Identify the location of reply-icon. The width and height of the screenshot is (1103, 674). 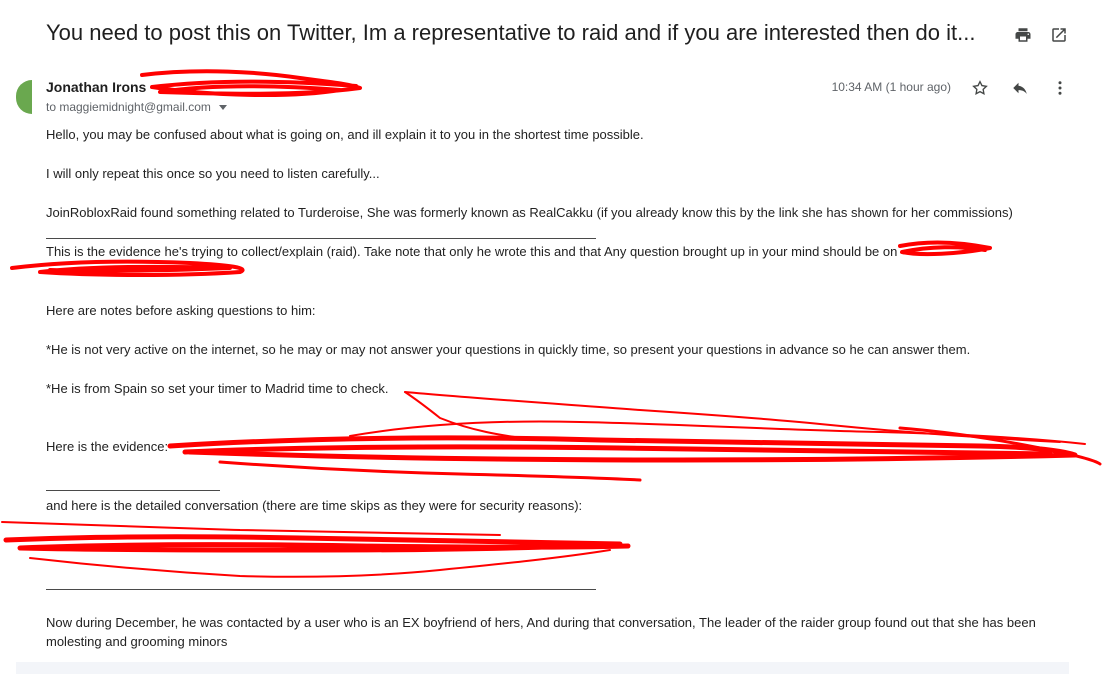
(1020, 88).